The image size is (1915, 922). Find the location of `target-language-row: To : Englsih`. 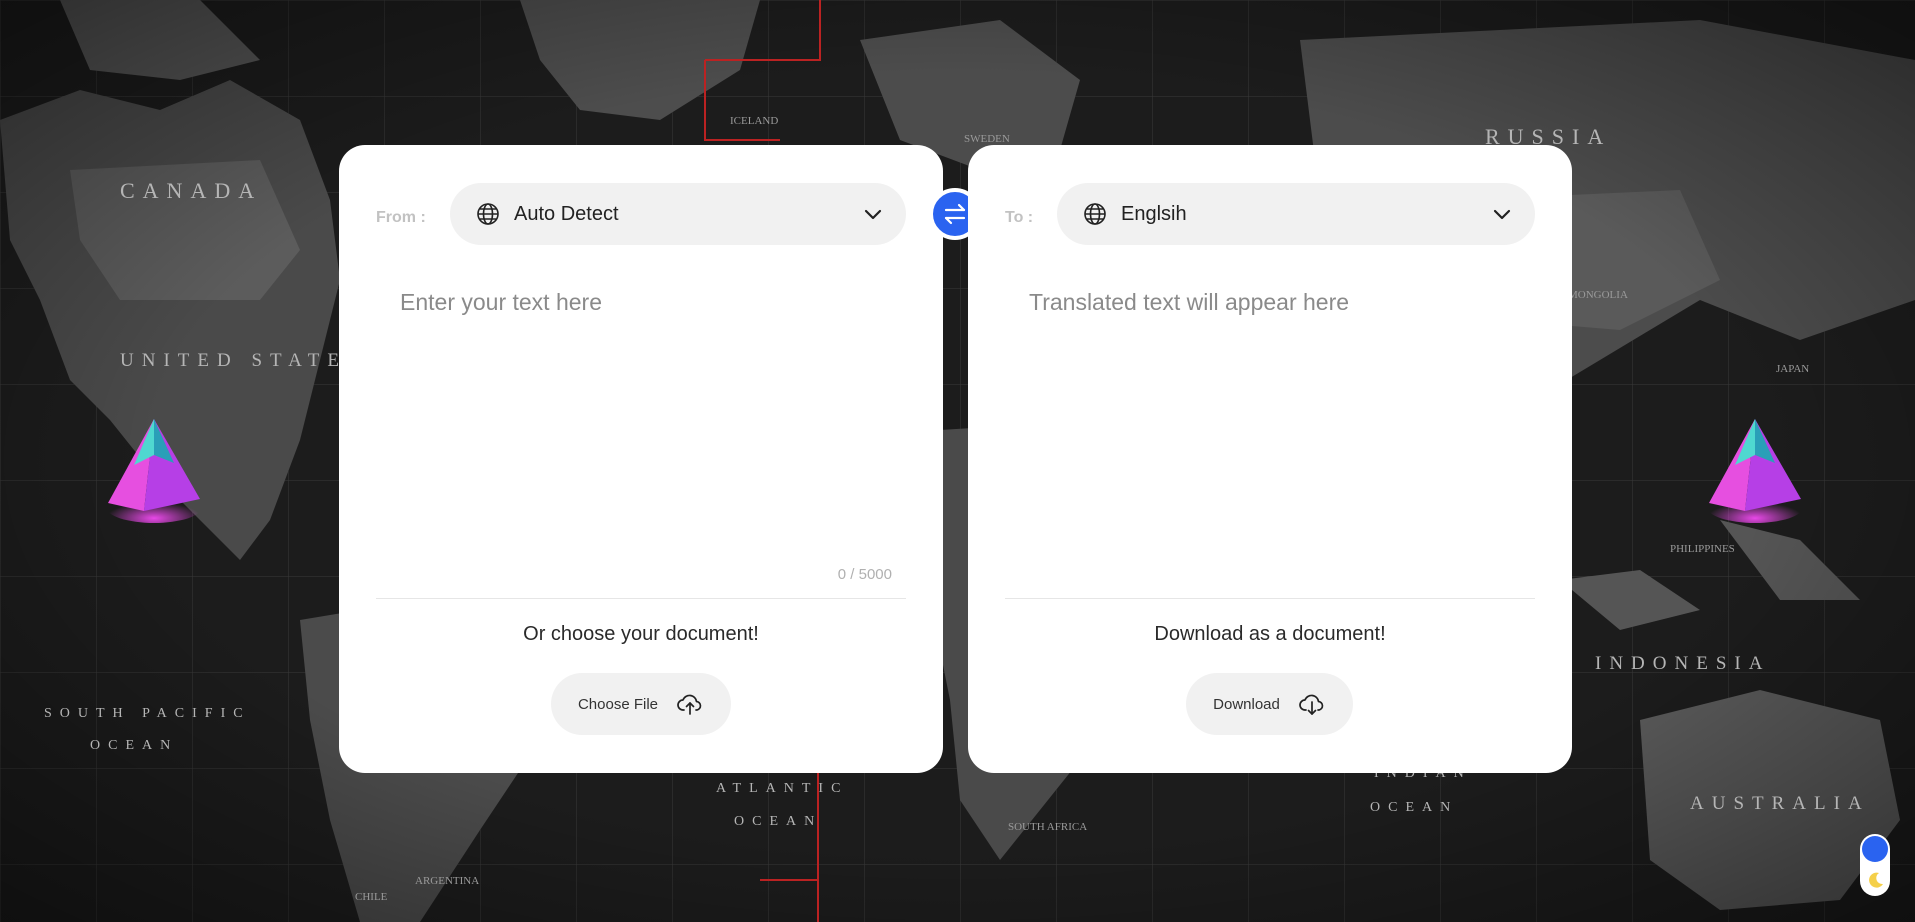

target-language-row: To : Englsih is located at coordinates (1270, 214).